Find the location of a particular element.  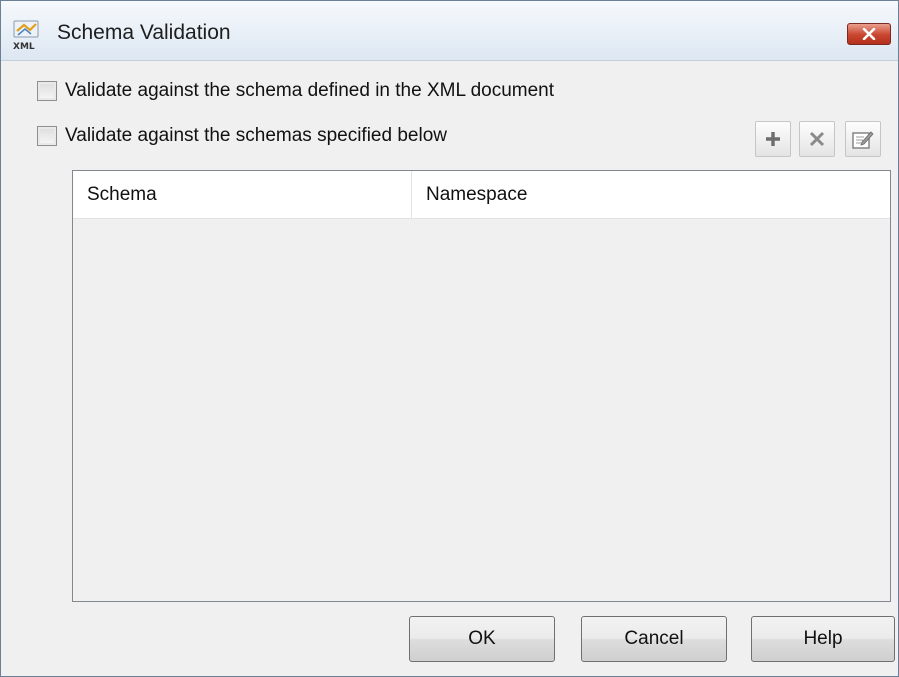

validate-specified-checkbox is located at coordinates (47, 136).